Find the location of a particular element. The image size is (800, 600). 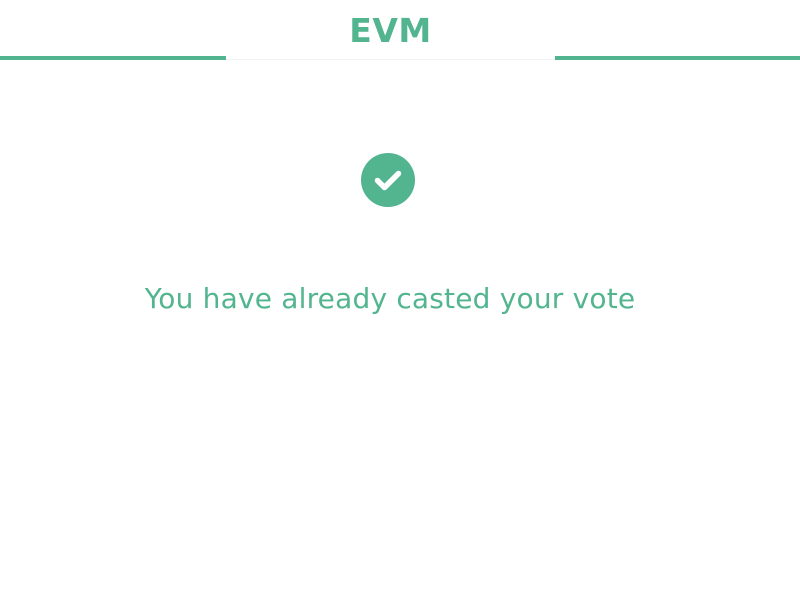

brand-title: EVM is located at coordinates (390, 30).